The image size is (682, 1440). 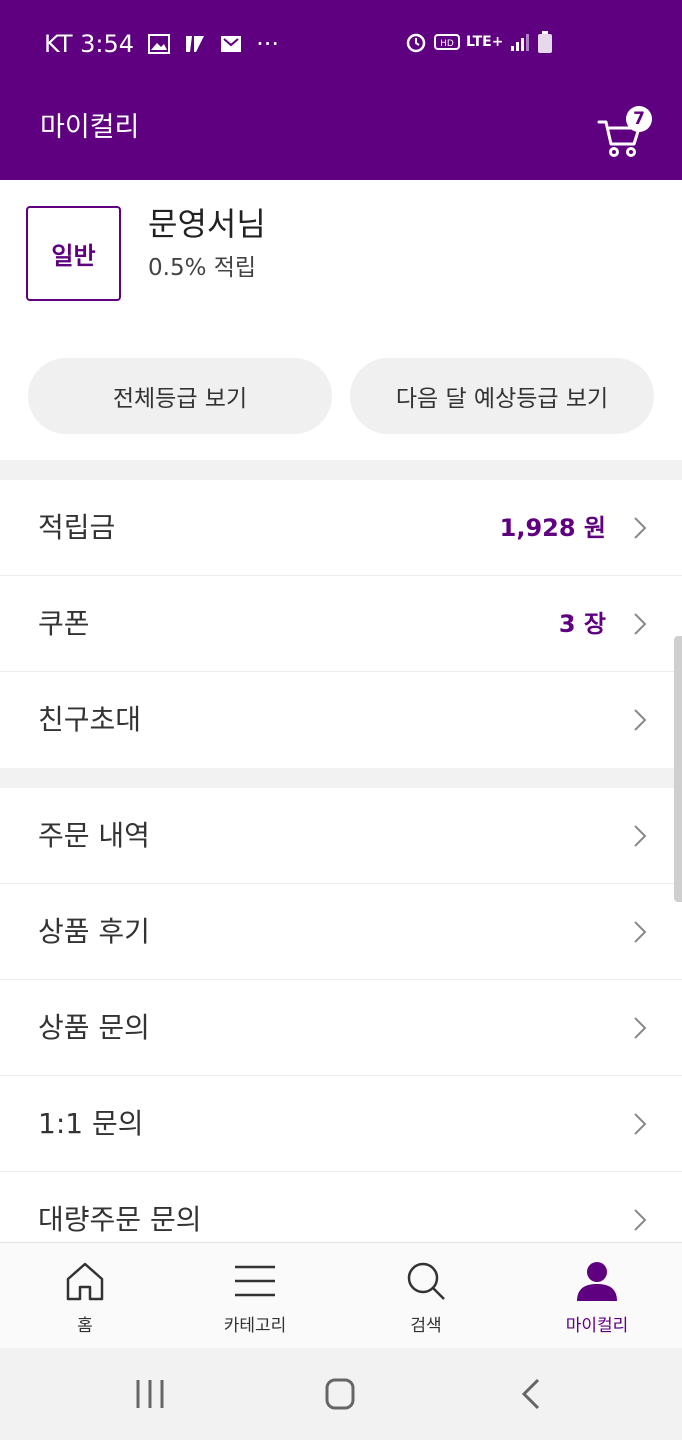 I want to click on menu-item-invite-friends: 친구초대, so click(x=341, y=720).